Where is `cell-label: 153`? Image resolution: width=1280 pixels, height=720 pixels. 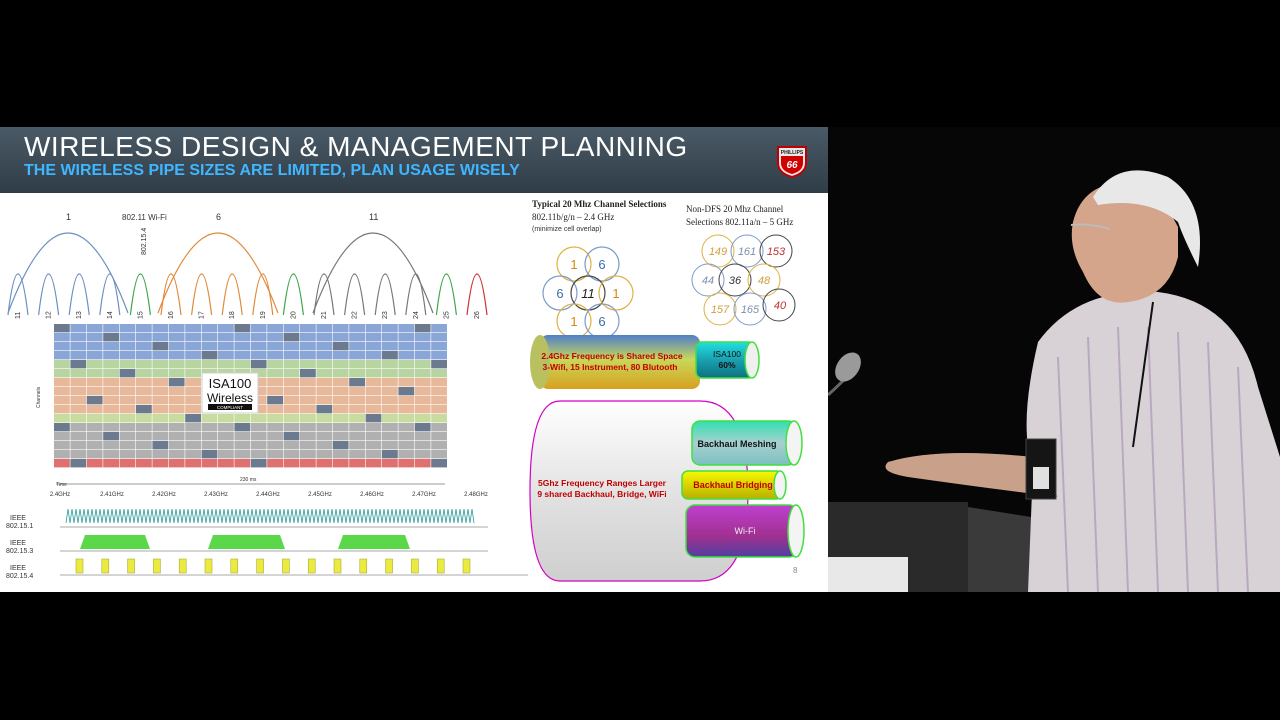 cell-label: 153 is located at coordinates (776, 252).